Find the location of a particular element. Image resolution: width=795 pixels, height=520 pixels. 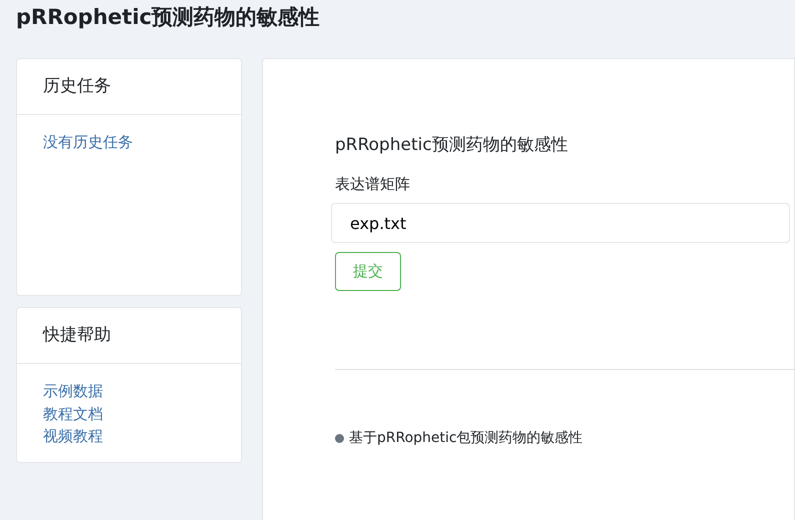

bullet-icon is located at coordinates (339, 438).